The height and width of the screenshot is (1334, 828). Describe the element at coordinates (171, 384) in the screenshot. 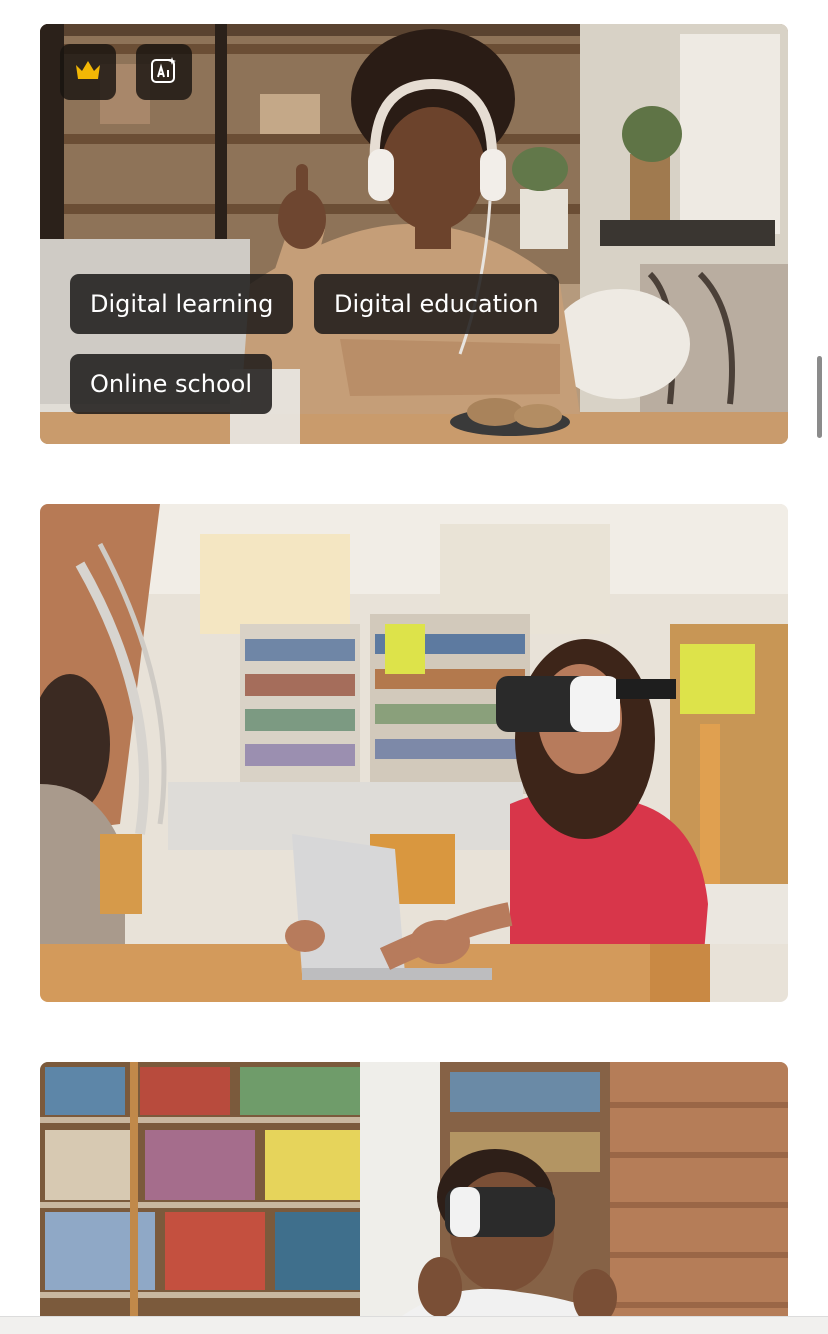

I see `tag-online-school: Online school` at that location.